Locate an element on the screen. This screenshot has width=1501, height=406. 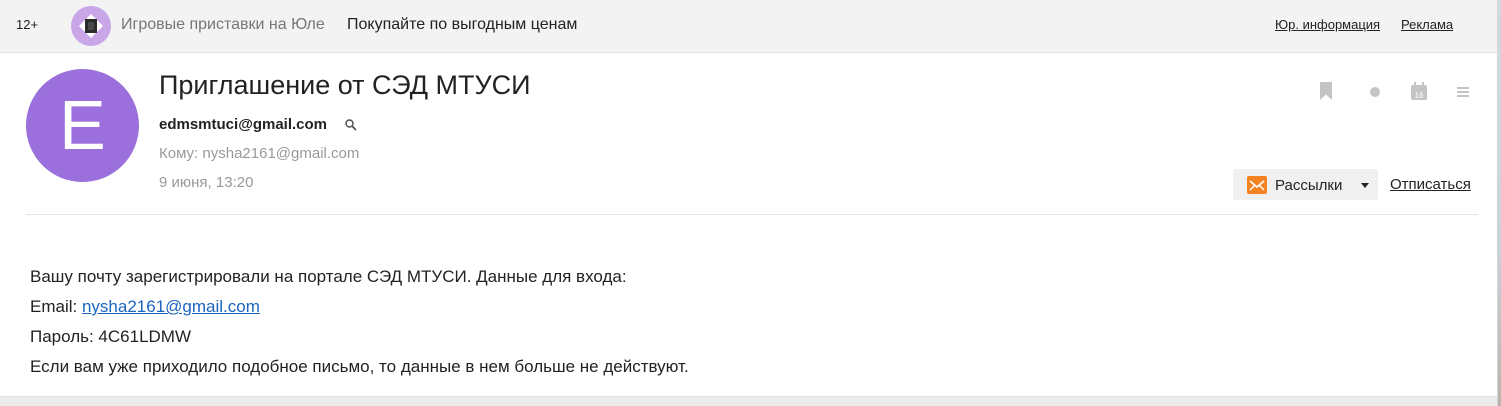
ad-slogan: Покупайте по выгодным ценам is located at coordinates (462, 25).